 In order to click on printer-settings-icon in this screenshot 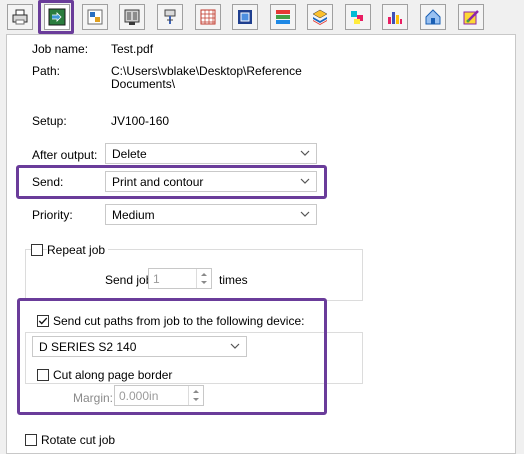, I will do `click(20, 17)`.